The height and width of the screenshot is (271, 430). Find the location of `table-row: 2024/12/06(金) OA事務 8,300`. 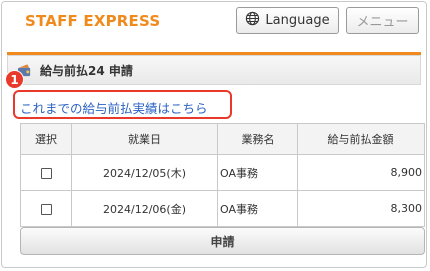

table-row: 2024/12/06(金) OA事務 8,300 is located at coordinates (222, 208).